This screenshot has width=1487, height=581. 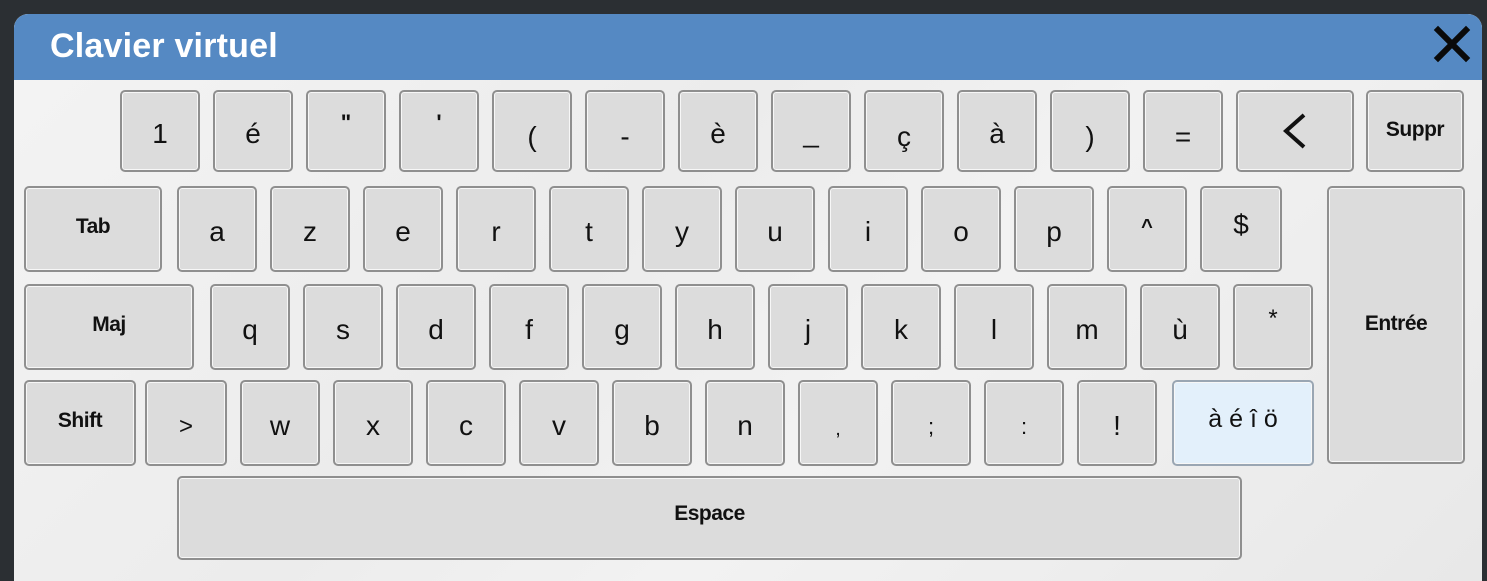 What do you see at coordinates (466, 423) in the screenshot?
I see `key-c: c` at bounding box center [466, 423].